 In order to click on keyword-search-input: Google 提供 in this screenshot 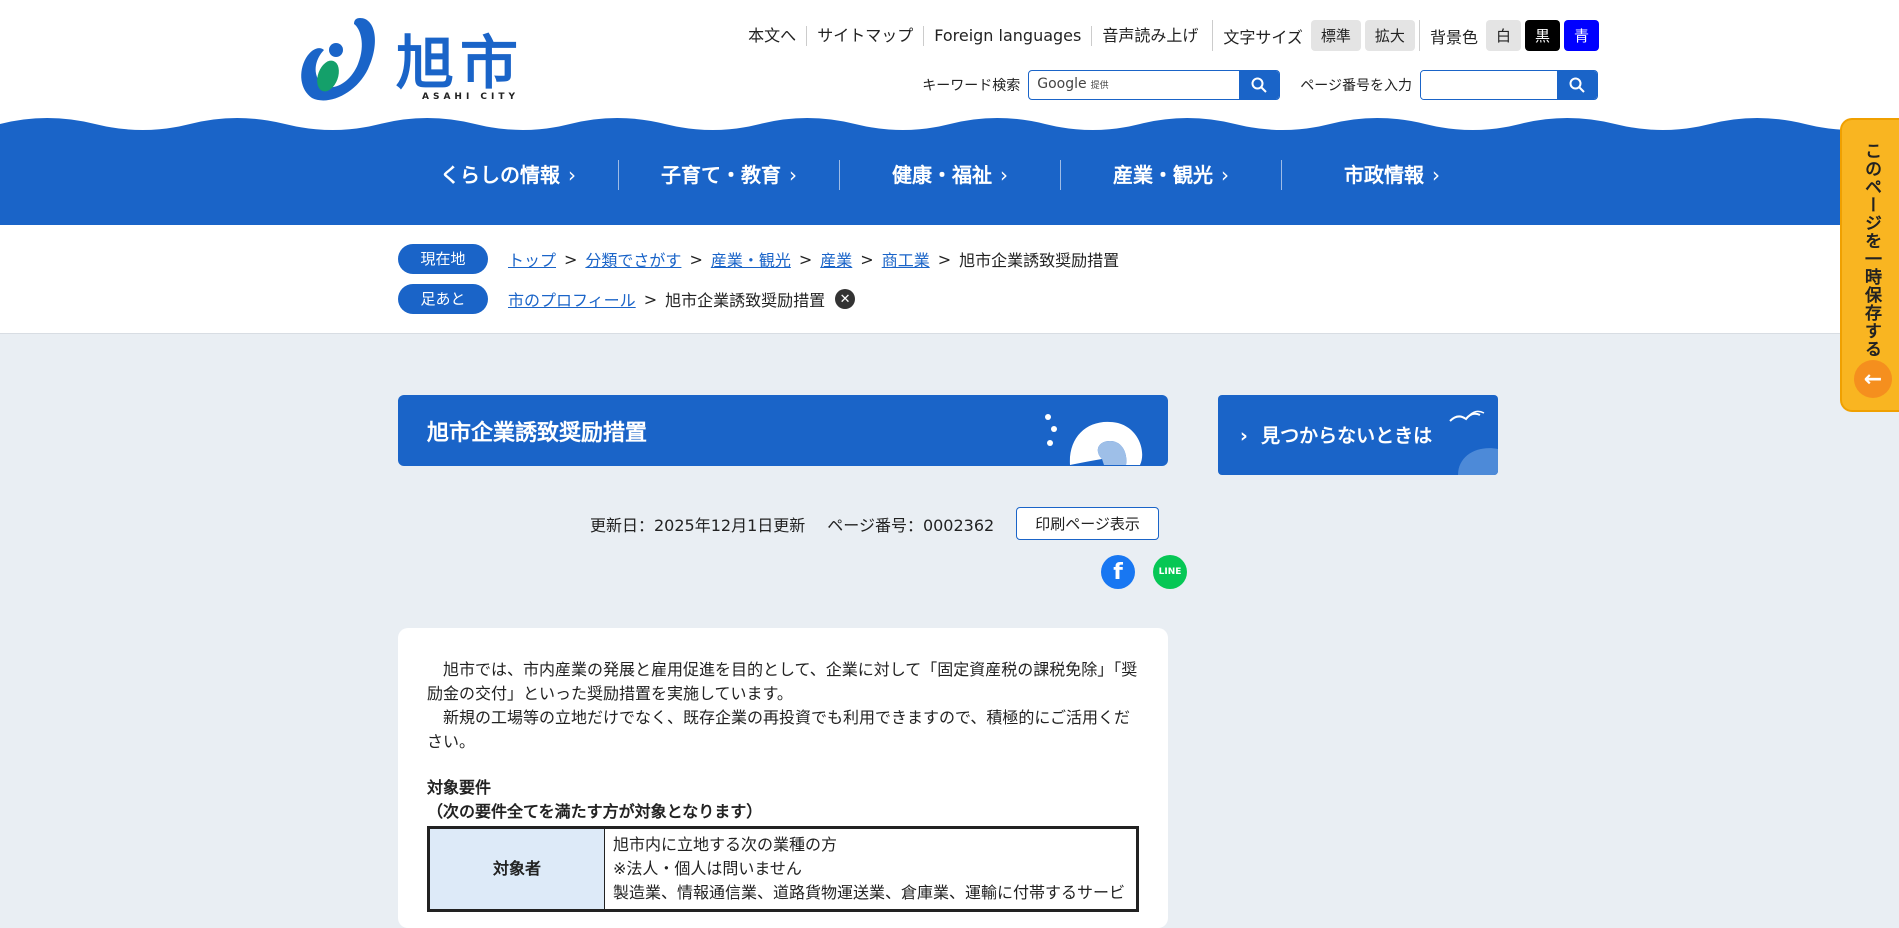, I will do `click(1134, 85)`.